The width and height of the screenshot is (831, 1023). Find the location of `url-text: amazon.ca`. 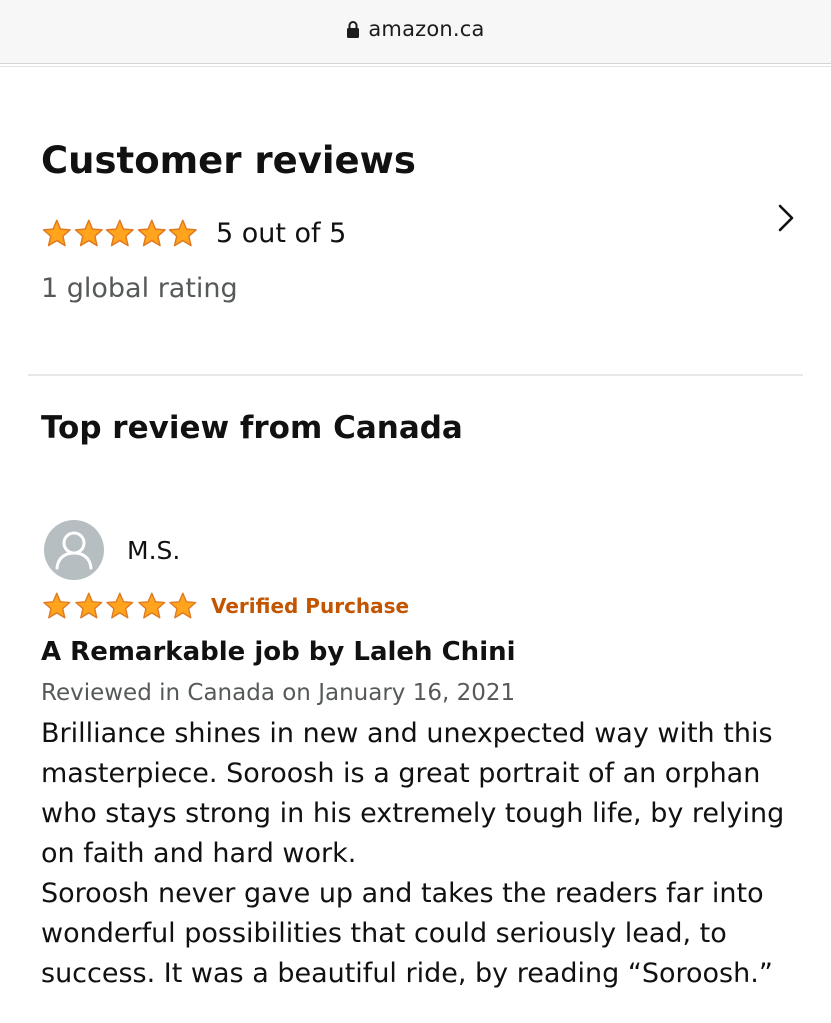

url-text: amazon.ca is located at coordinates (426, 29).